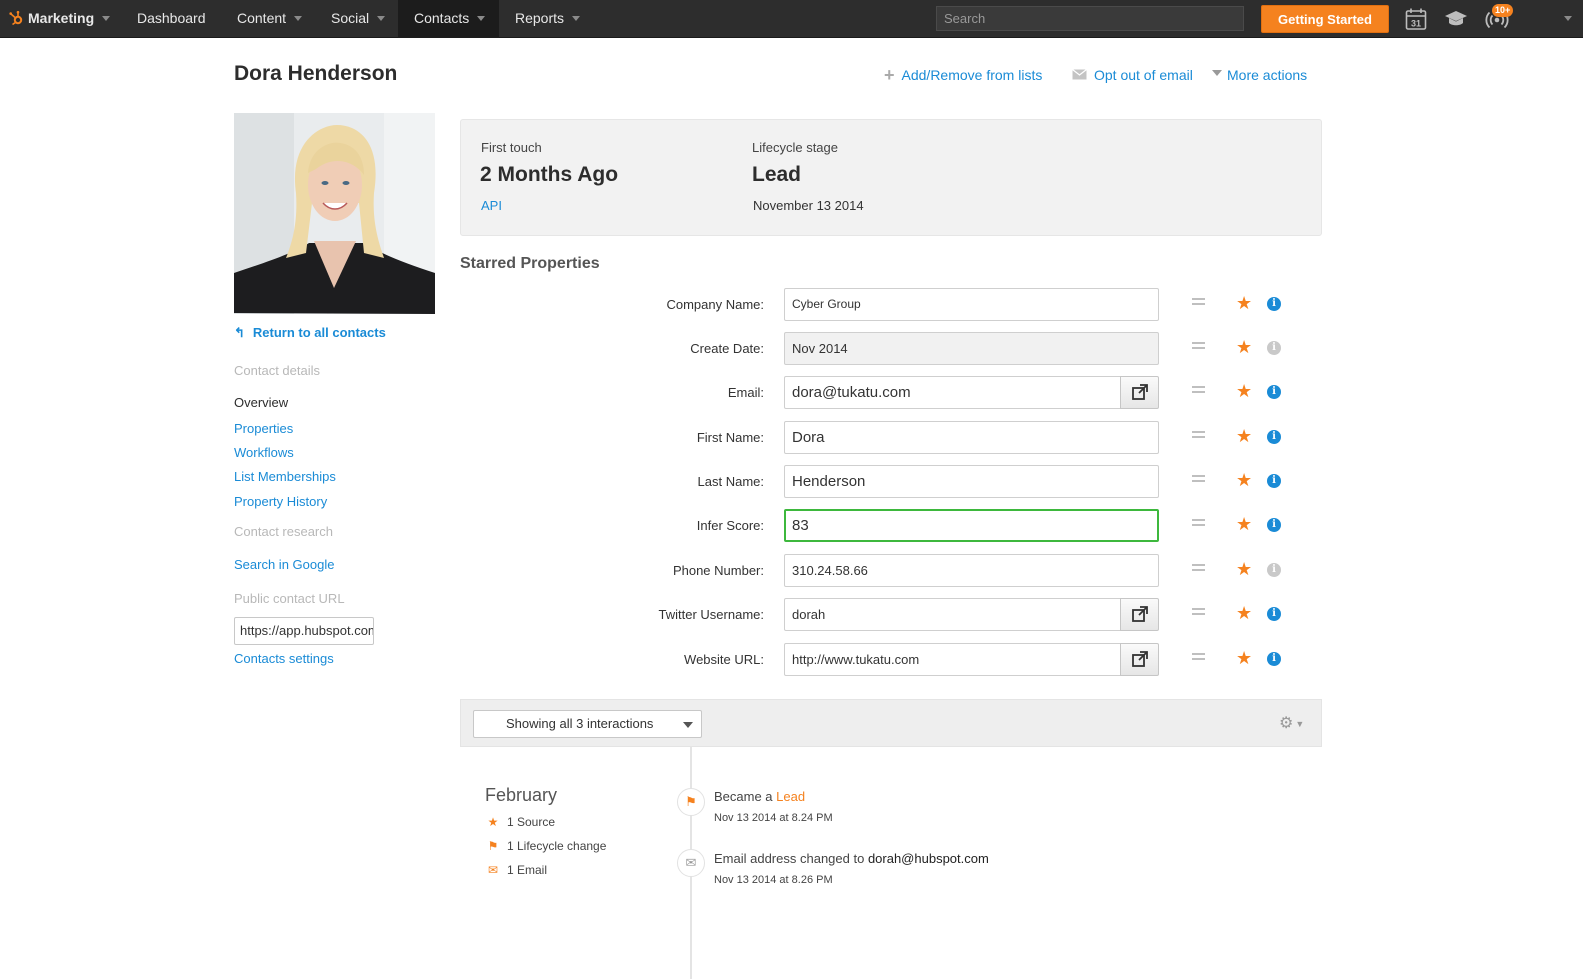  Describe the element at coordinates (319, 332) in the screenshot. I see `return-to-contacts-label: Return to all contacts` at that location.